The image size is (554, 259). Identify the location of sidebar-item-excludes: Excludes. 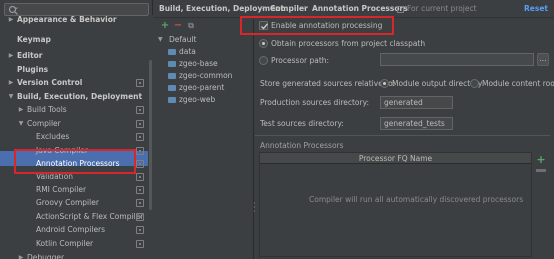
(74, 137).